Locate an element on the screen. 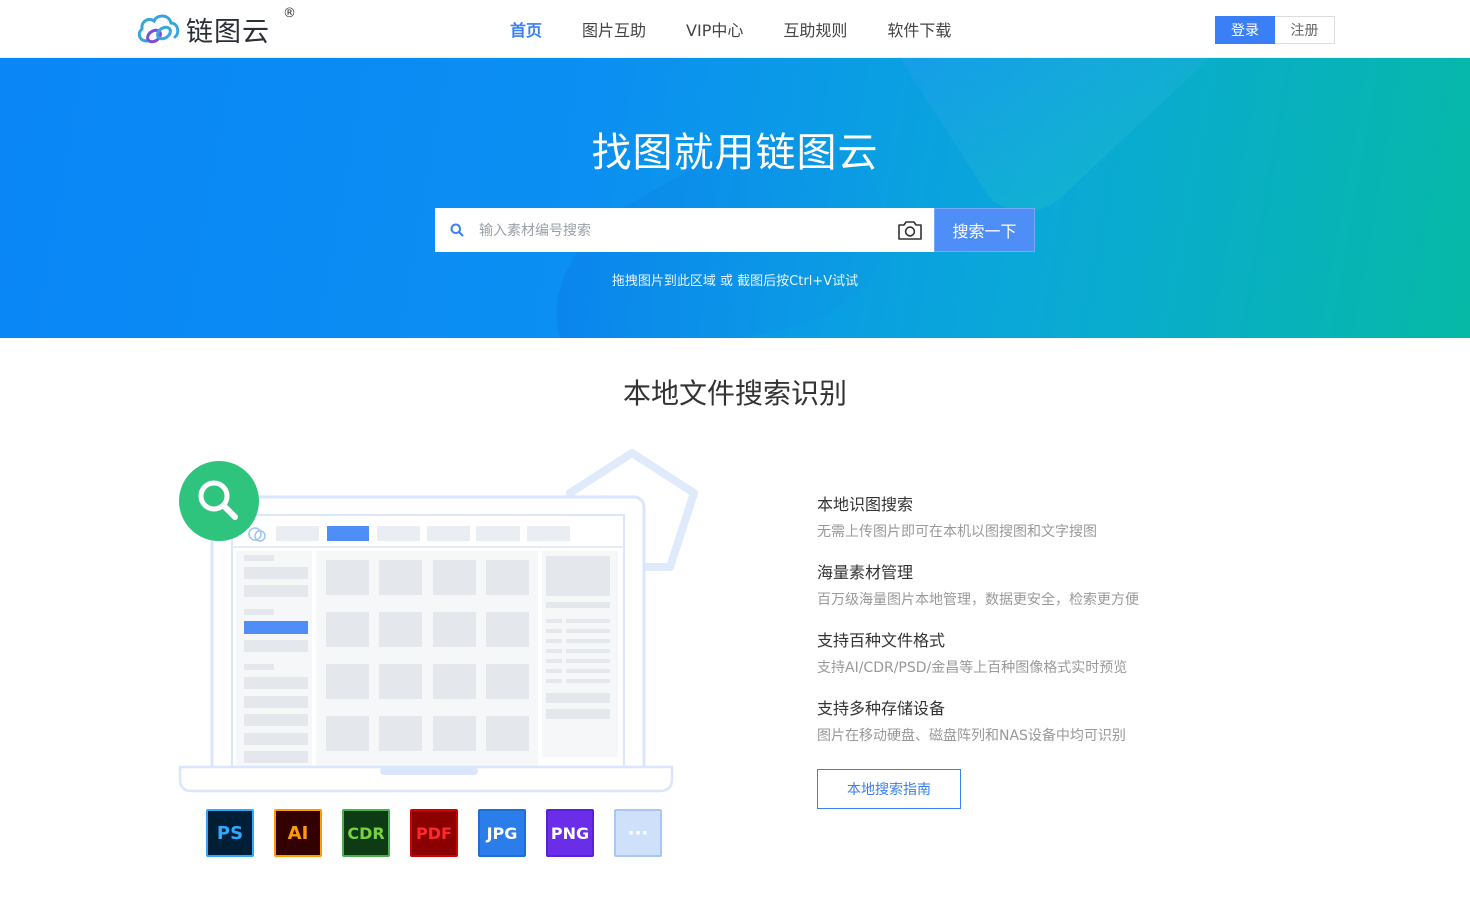 The image size is (1470, 923). hero-decor-shapes is located at coordinates (883, 198).